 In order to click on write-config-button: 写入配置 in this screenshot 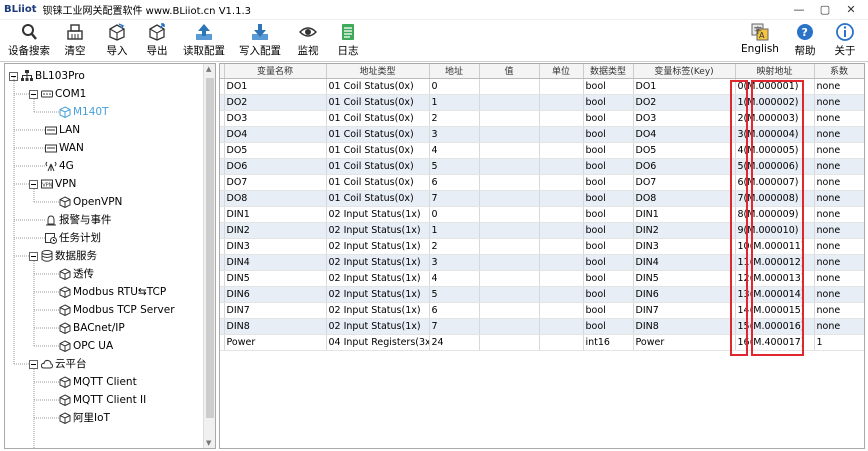, I will do `click(260, 41)`.